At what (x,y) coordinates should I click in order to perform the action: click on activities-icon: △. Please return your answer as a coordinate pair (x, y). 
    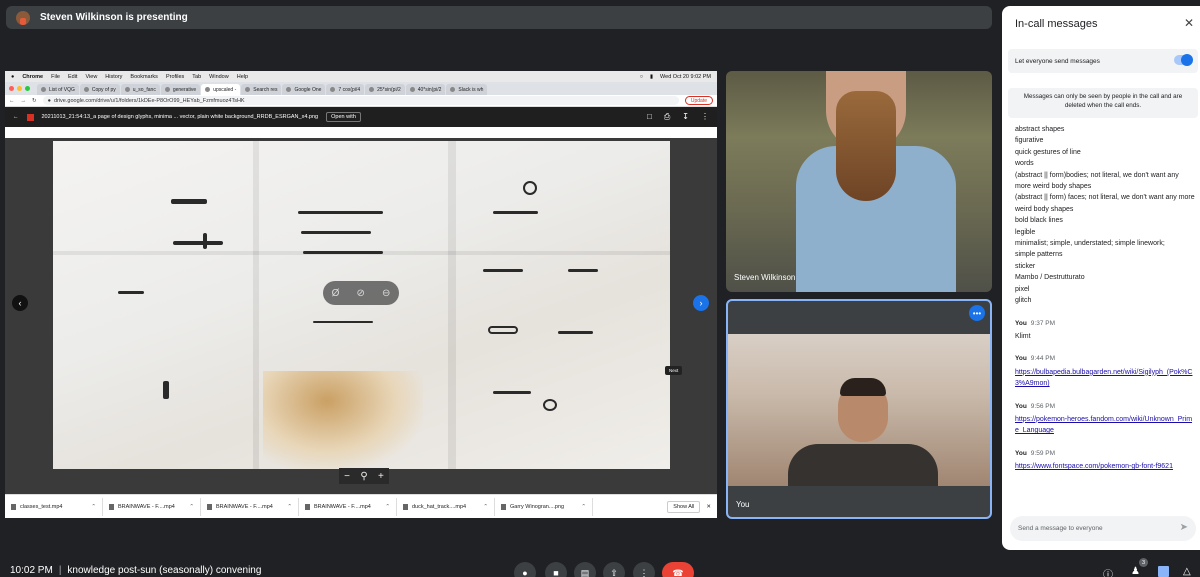
    Looking at the image, I should click on (1187, 571).